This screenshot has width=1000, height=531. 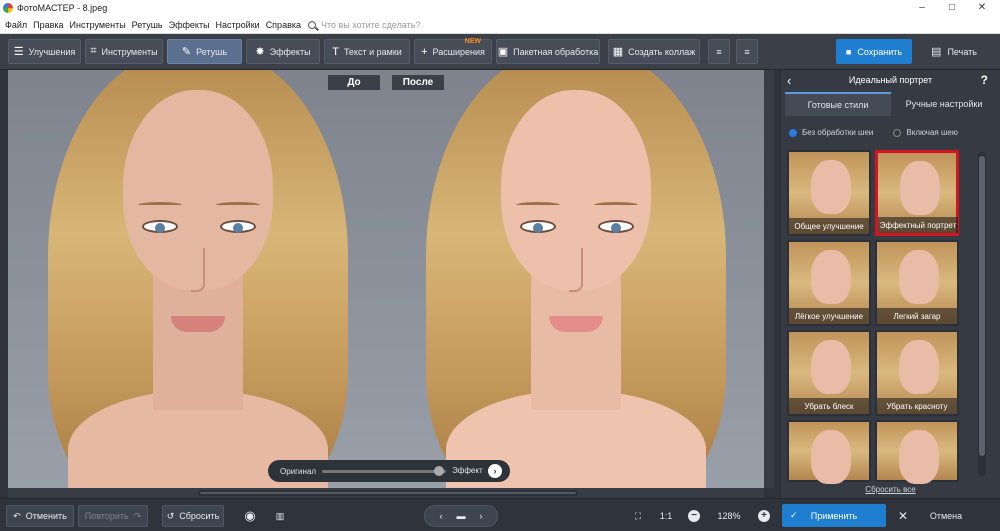 I want to click on eye-icon: ◉, so click(x=250, y=516).